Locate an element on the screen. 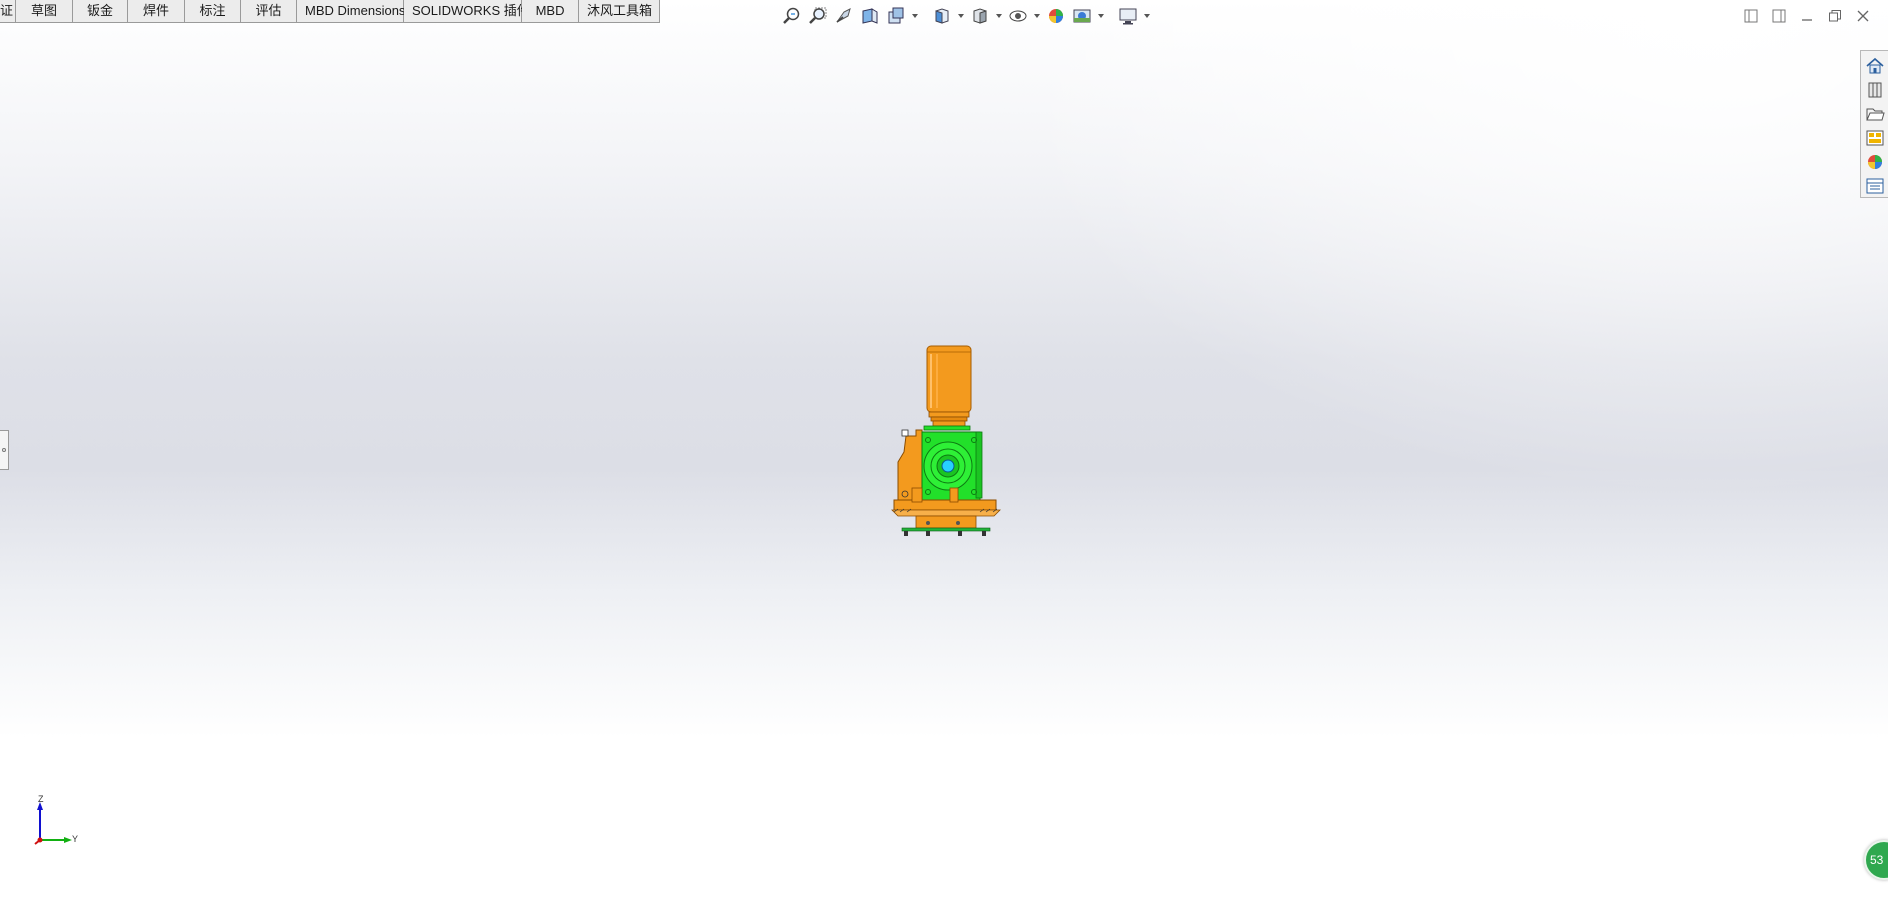  close-icon is located at coordinates (1863, 16).